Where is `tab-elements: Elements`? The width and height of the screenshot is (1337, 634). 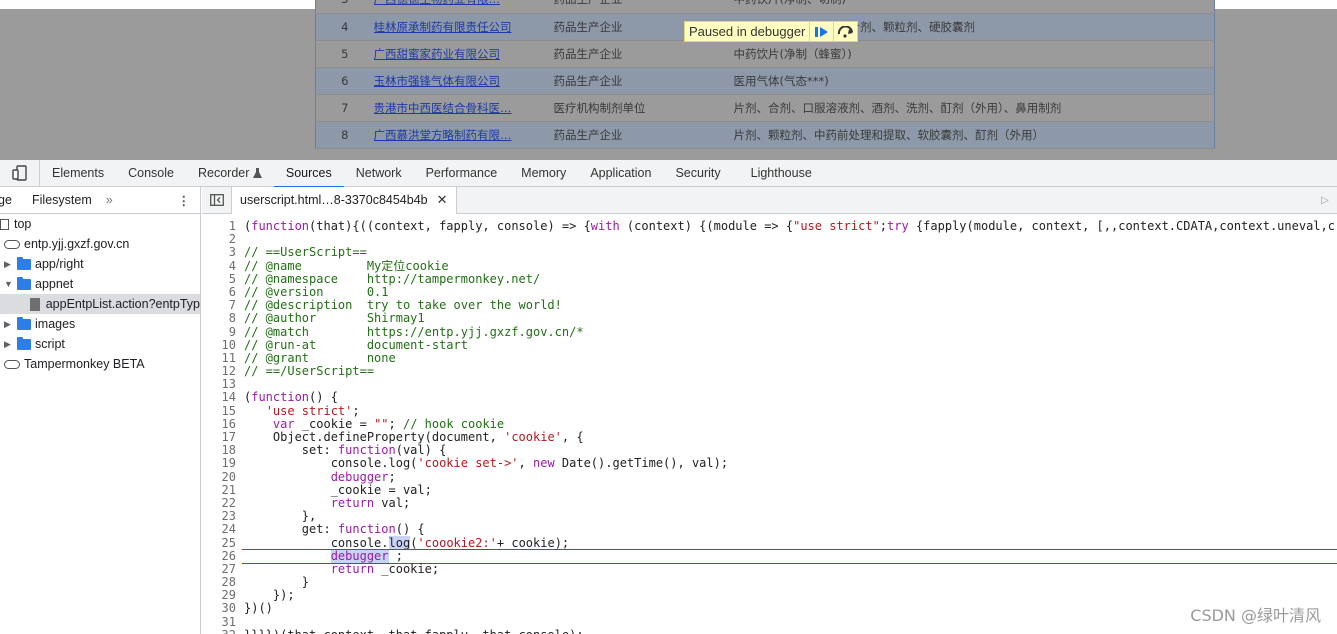
tab-elements: Elements is located at coordinates (78, 173).